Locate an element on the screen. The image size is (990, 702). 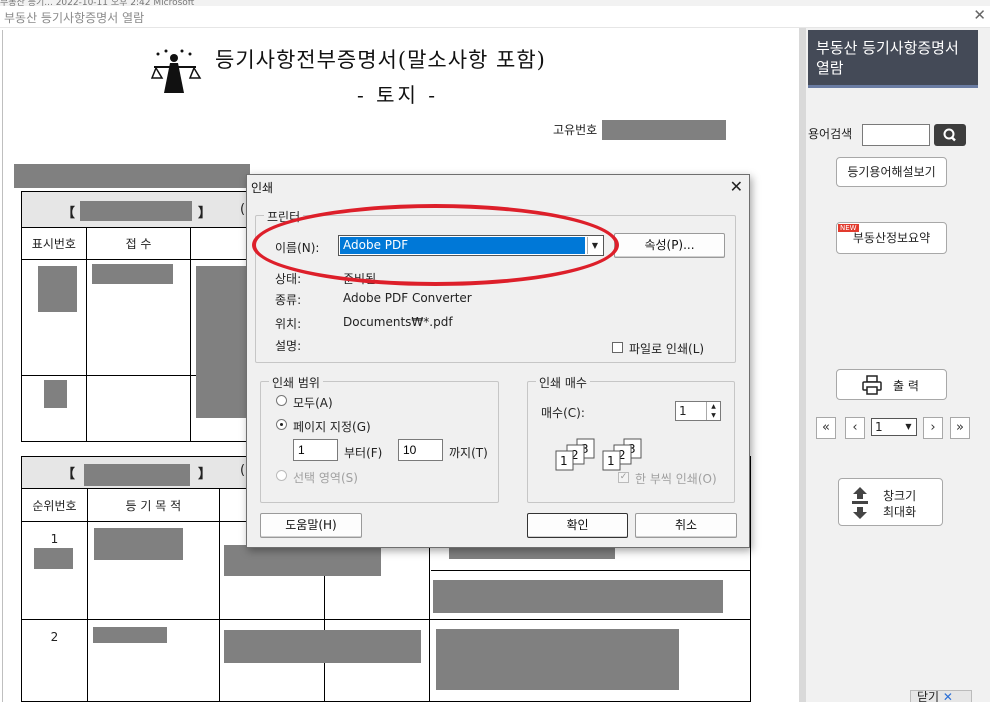
prev-page-button: ‹ is located at coordinates (855, 428).